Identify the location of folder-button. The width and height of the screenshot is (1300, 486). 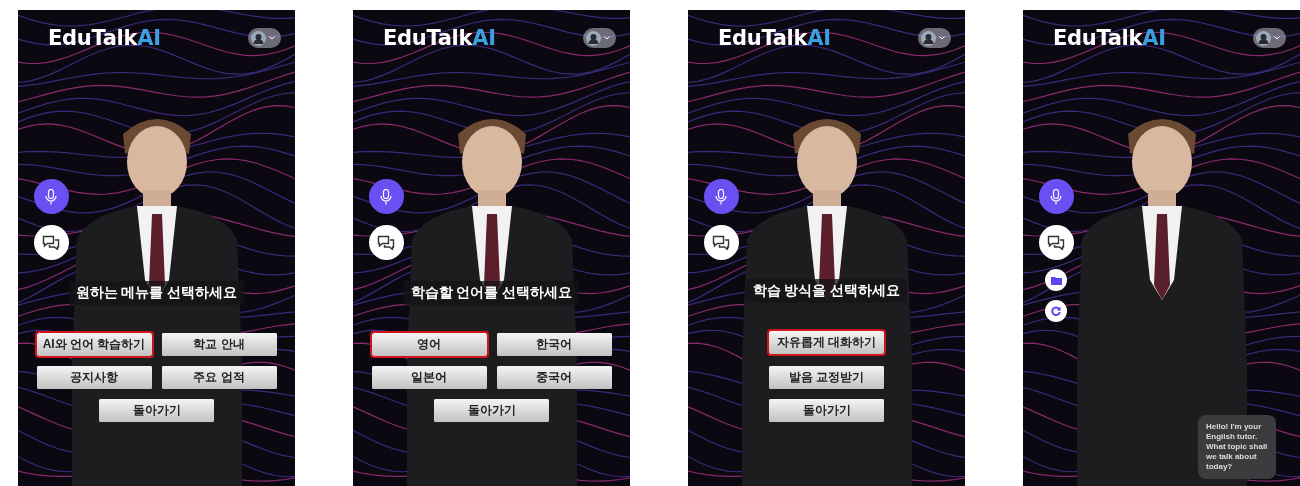
(1056, 280).